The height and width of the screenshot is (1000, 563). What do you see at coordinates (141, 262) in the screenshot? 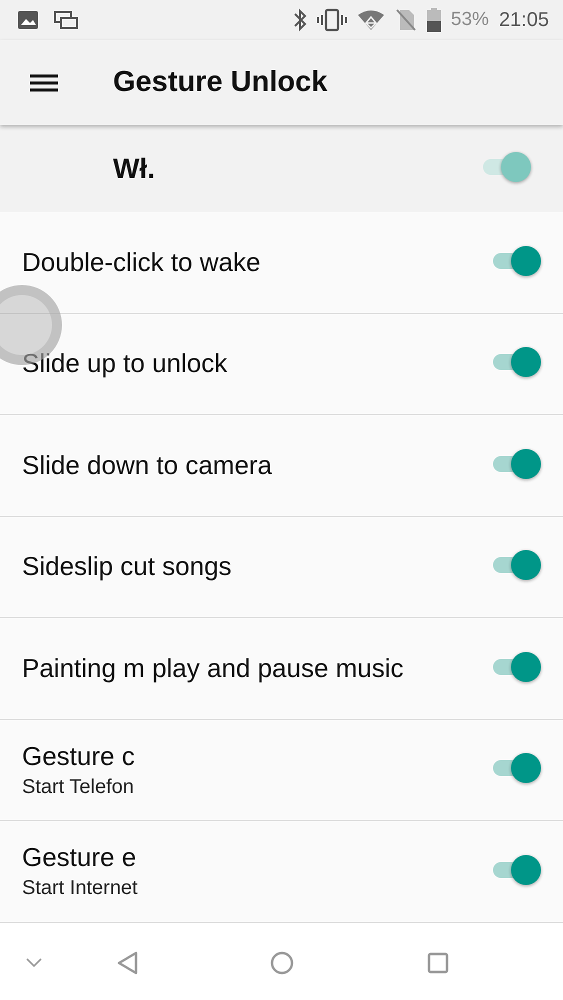
I see `setting-title: Double-click to wake` at bounding box center [141, 262].